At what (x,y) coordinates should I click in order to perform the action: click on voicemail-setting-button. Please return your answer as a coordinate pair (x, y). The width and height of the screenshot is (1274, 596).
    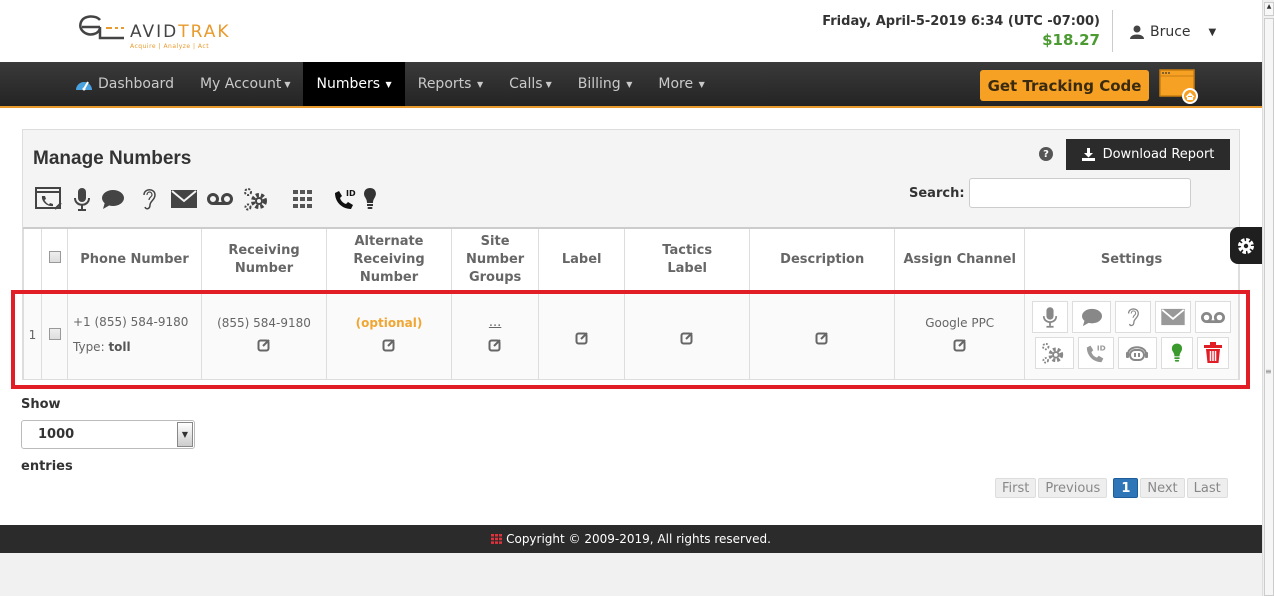
    Looking at the image, I should click on (1213, 317).